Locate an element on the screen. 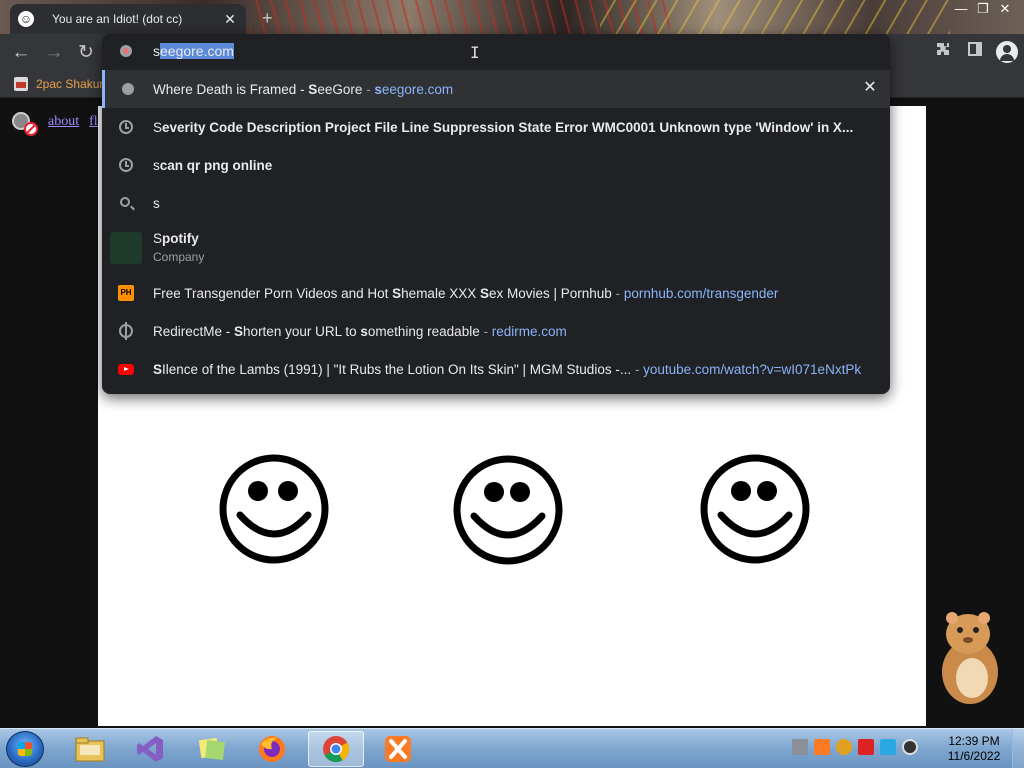 The height and width of the screenshot is (768, 1024). bookmark-label: 2pac Shakur is located at coordinates (70, 84).